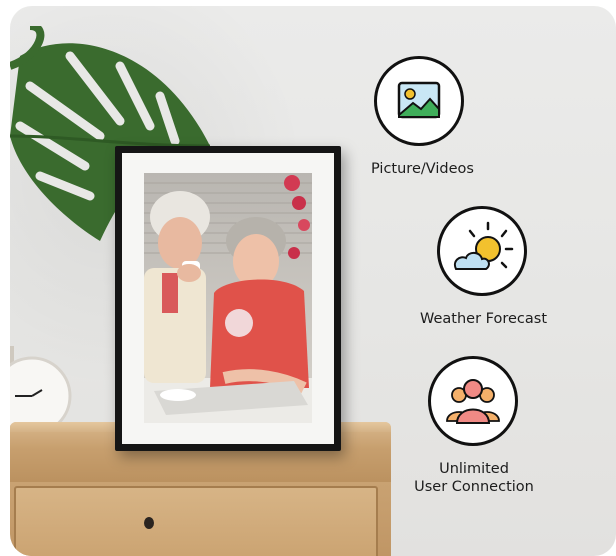 This screenshot has width=616, height=556. Describe the element at coordinates (149, 523) in the screenshot. I see `drawer-knob` at that location.